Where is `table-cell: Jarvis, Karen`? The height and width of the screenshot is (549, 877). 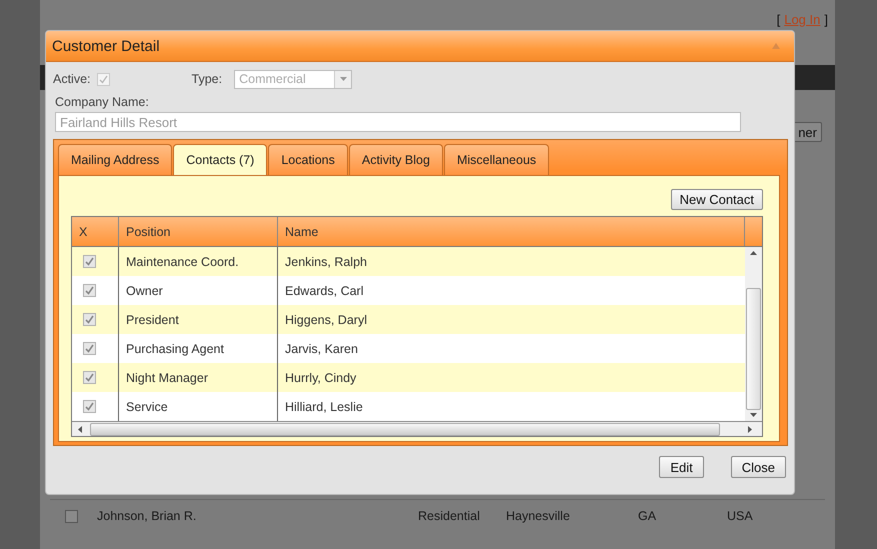
table-cell: Jarvis, Karen is located at coordinates (321, 349).